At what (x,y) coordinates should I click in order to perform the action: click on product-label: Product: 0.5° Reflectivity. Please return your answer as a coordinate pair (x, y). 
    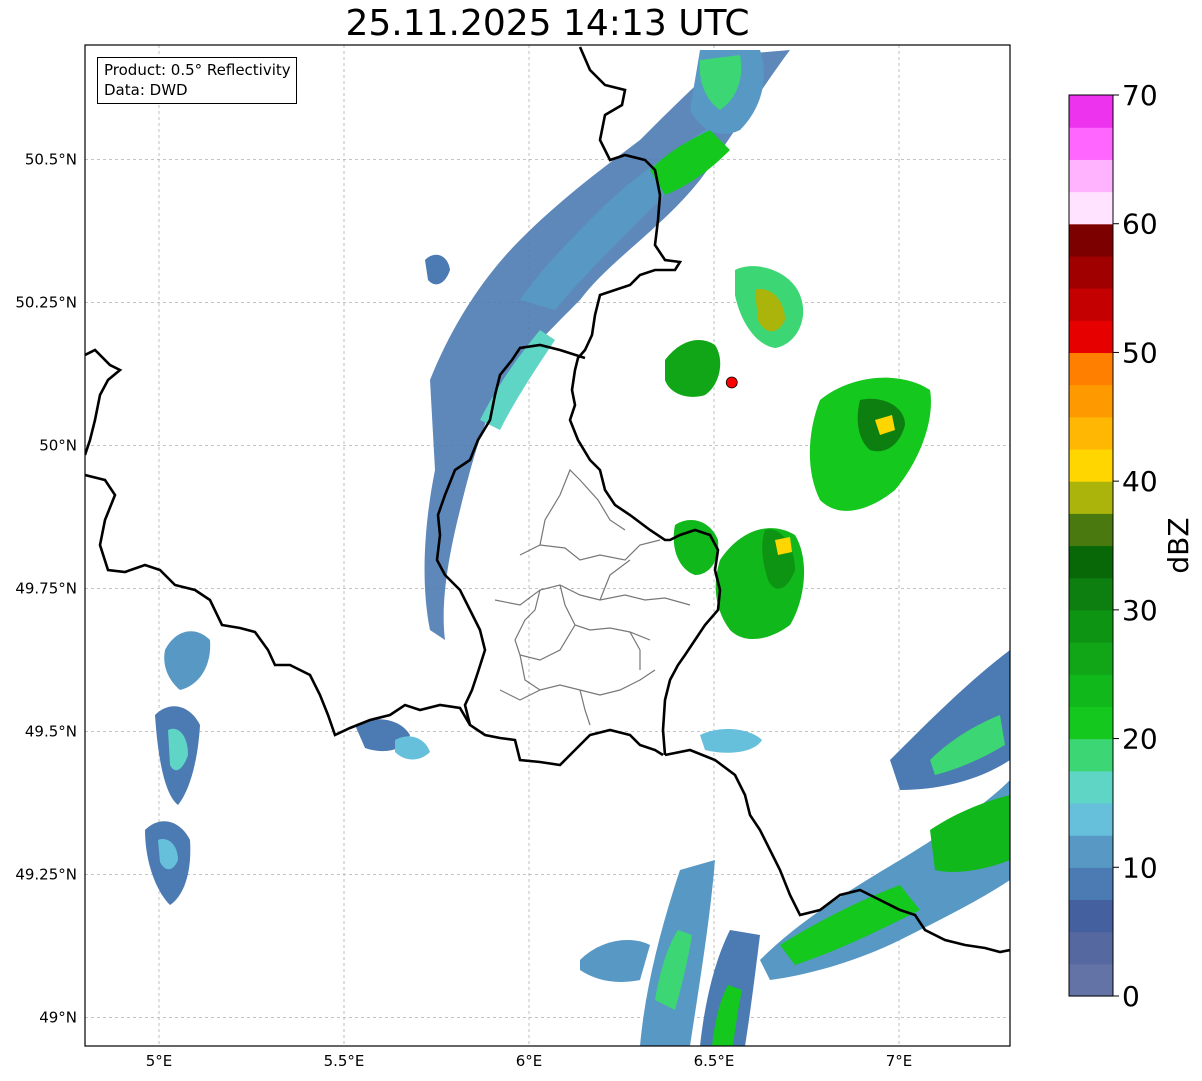
    Looking at the image, I should click on (197, 70).